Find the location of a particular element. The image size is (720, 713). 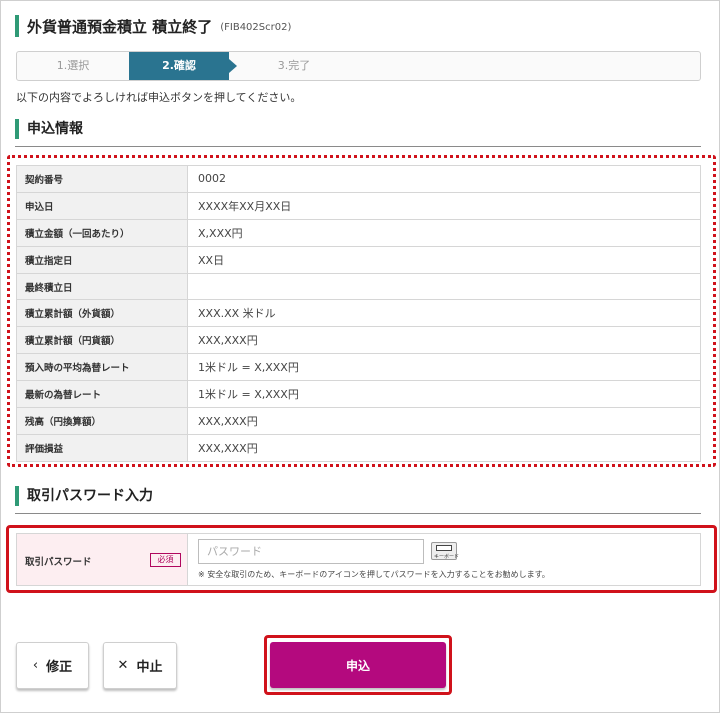

row-label: 積立累計額（円貨額） is located at coordinates (102, 340).